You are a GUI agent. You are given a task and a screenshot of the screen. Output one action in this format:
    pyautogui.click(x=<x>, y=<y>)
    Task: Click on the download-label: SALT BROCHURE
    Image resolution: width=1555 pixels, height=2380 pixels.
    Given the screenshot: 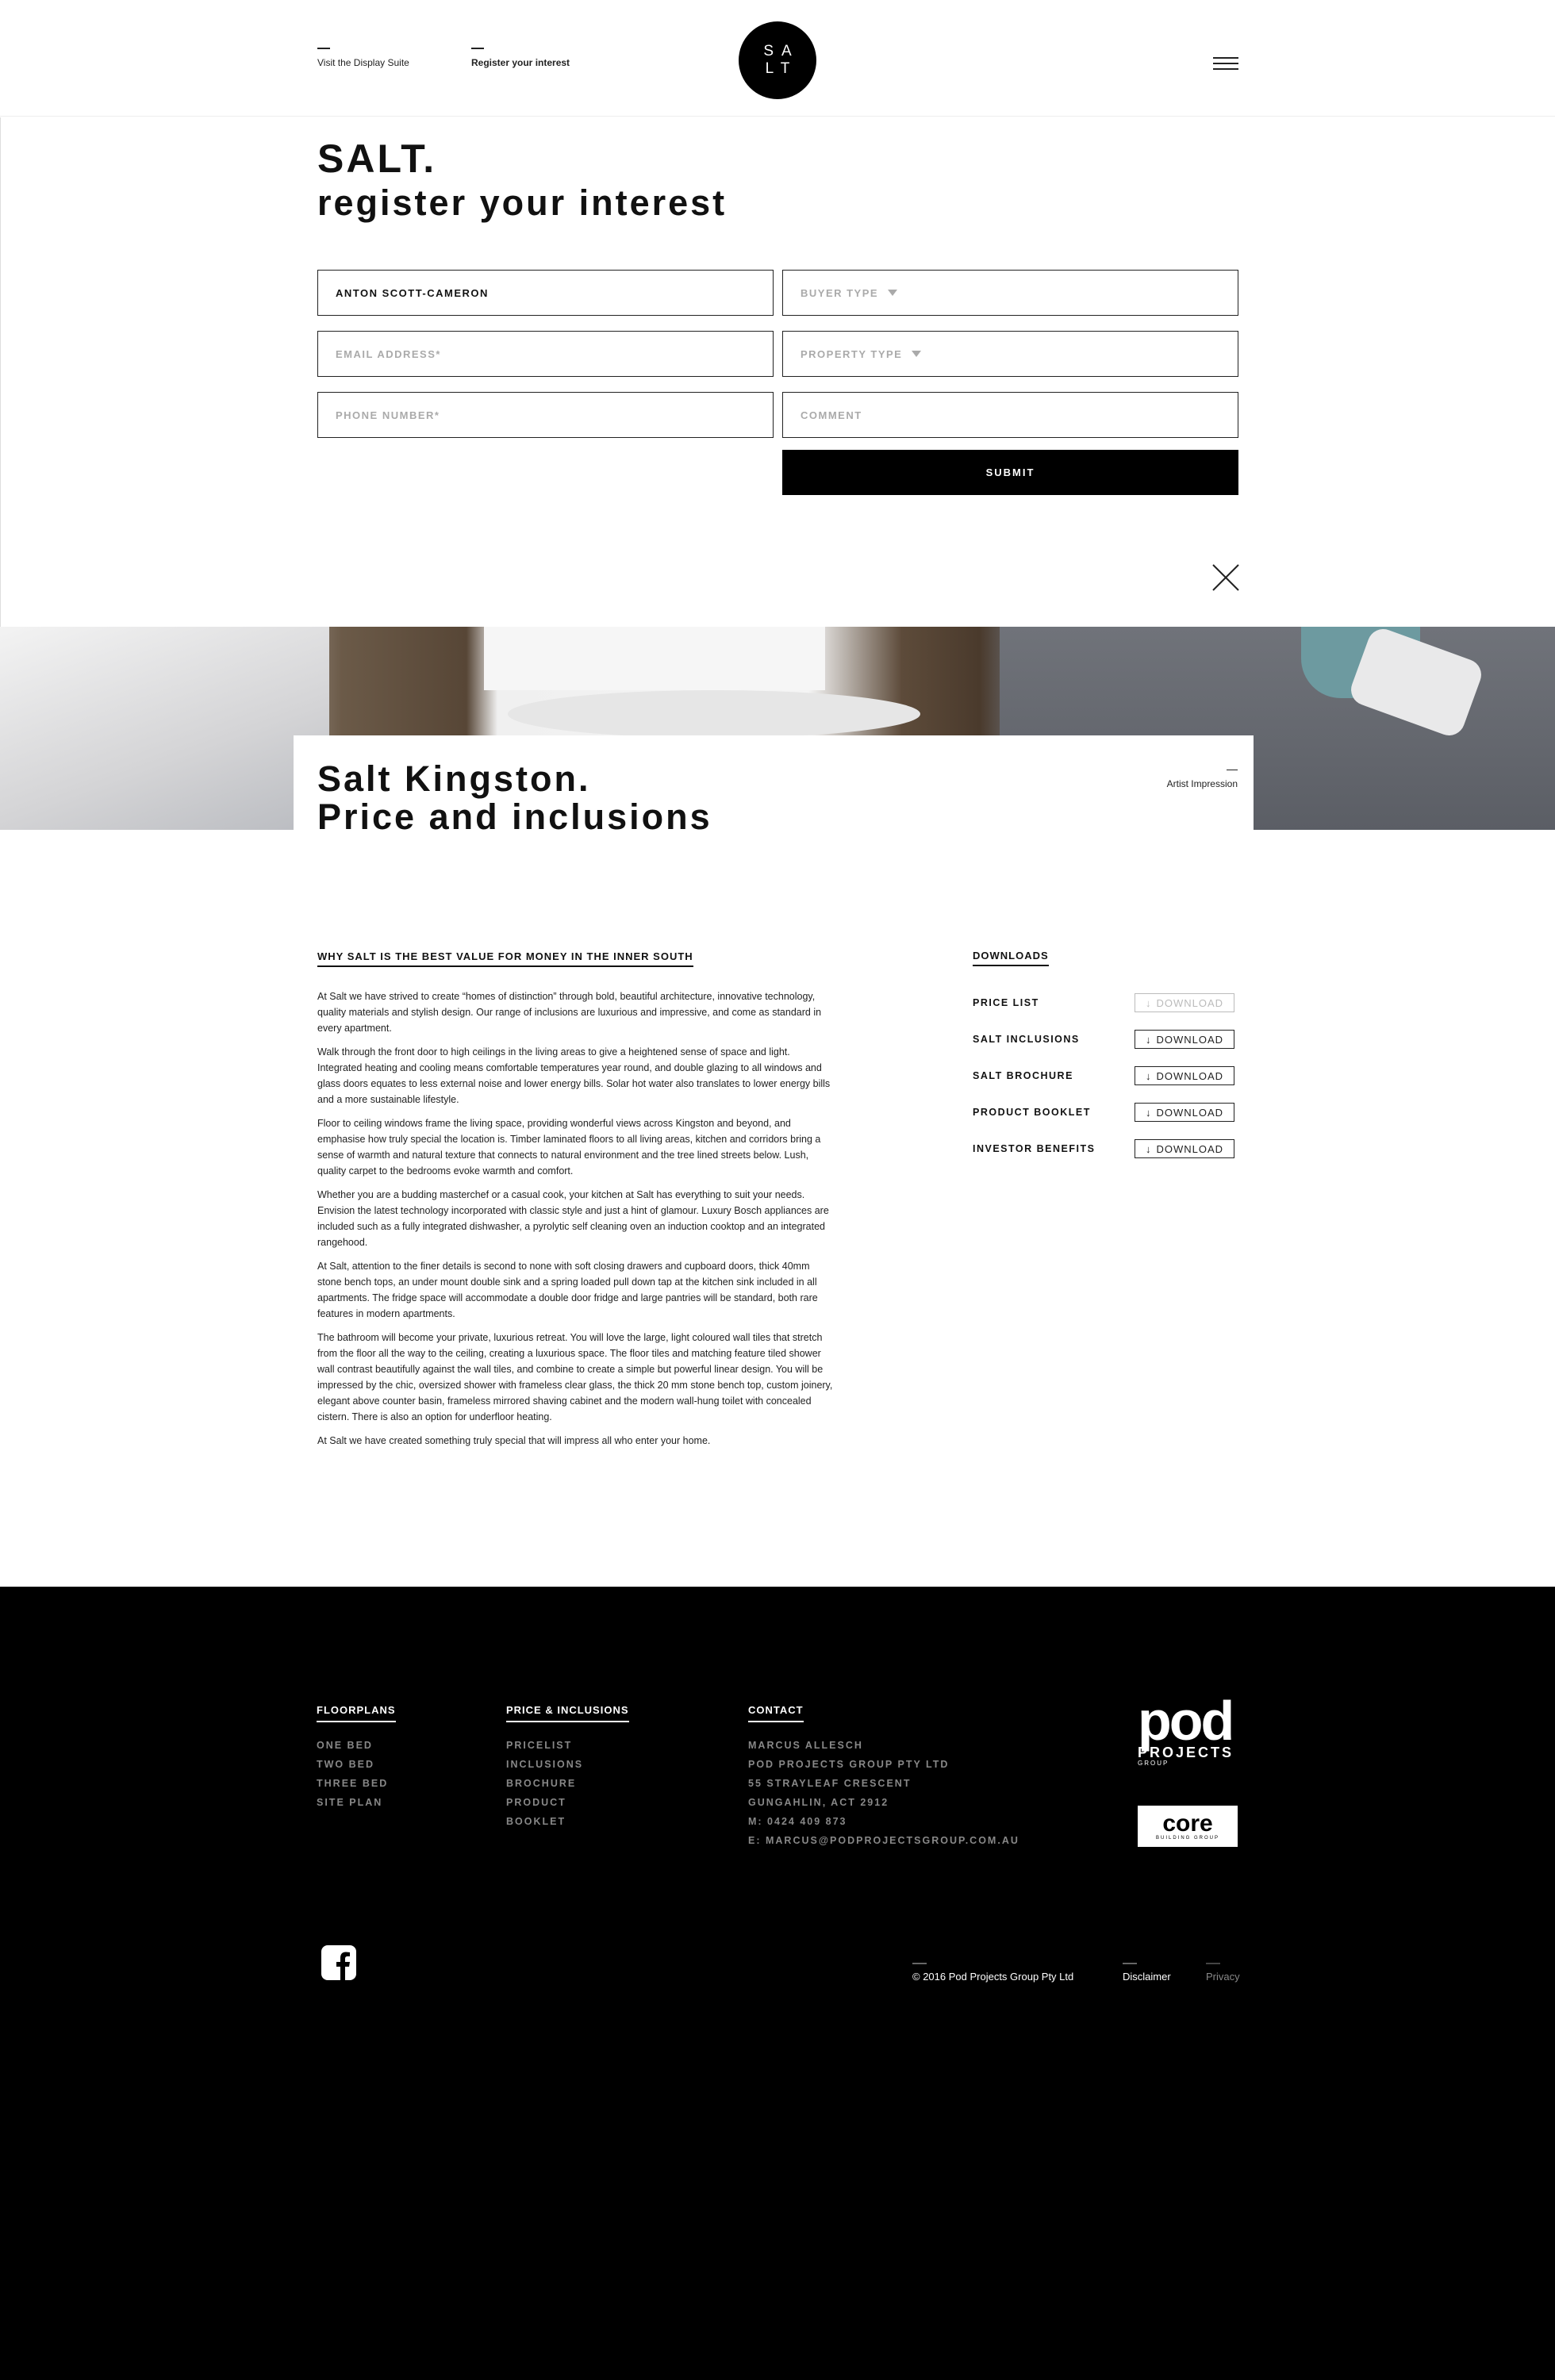 What is the action you would take?
    pyautogui.click(x=1023, y=1075)
    